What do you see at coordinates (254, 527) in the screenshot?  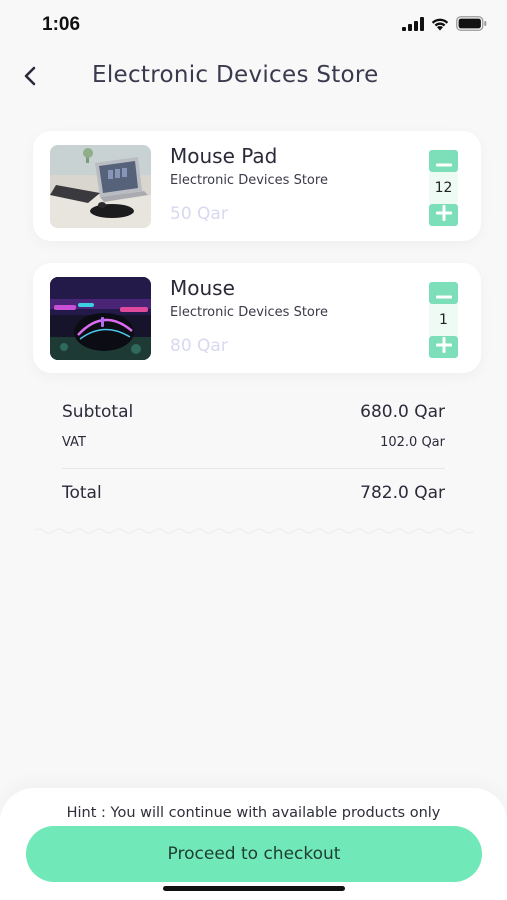 I see `wave-divider` at bounding box center [254, 527].